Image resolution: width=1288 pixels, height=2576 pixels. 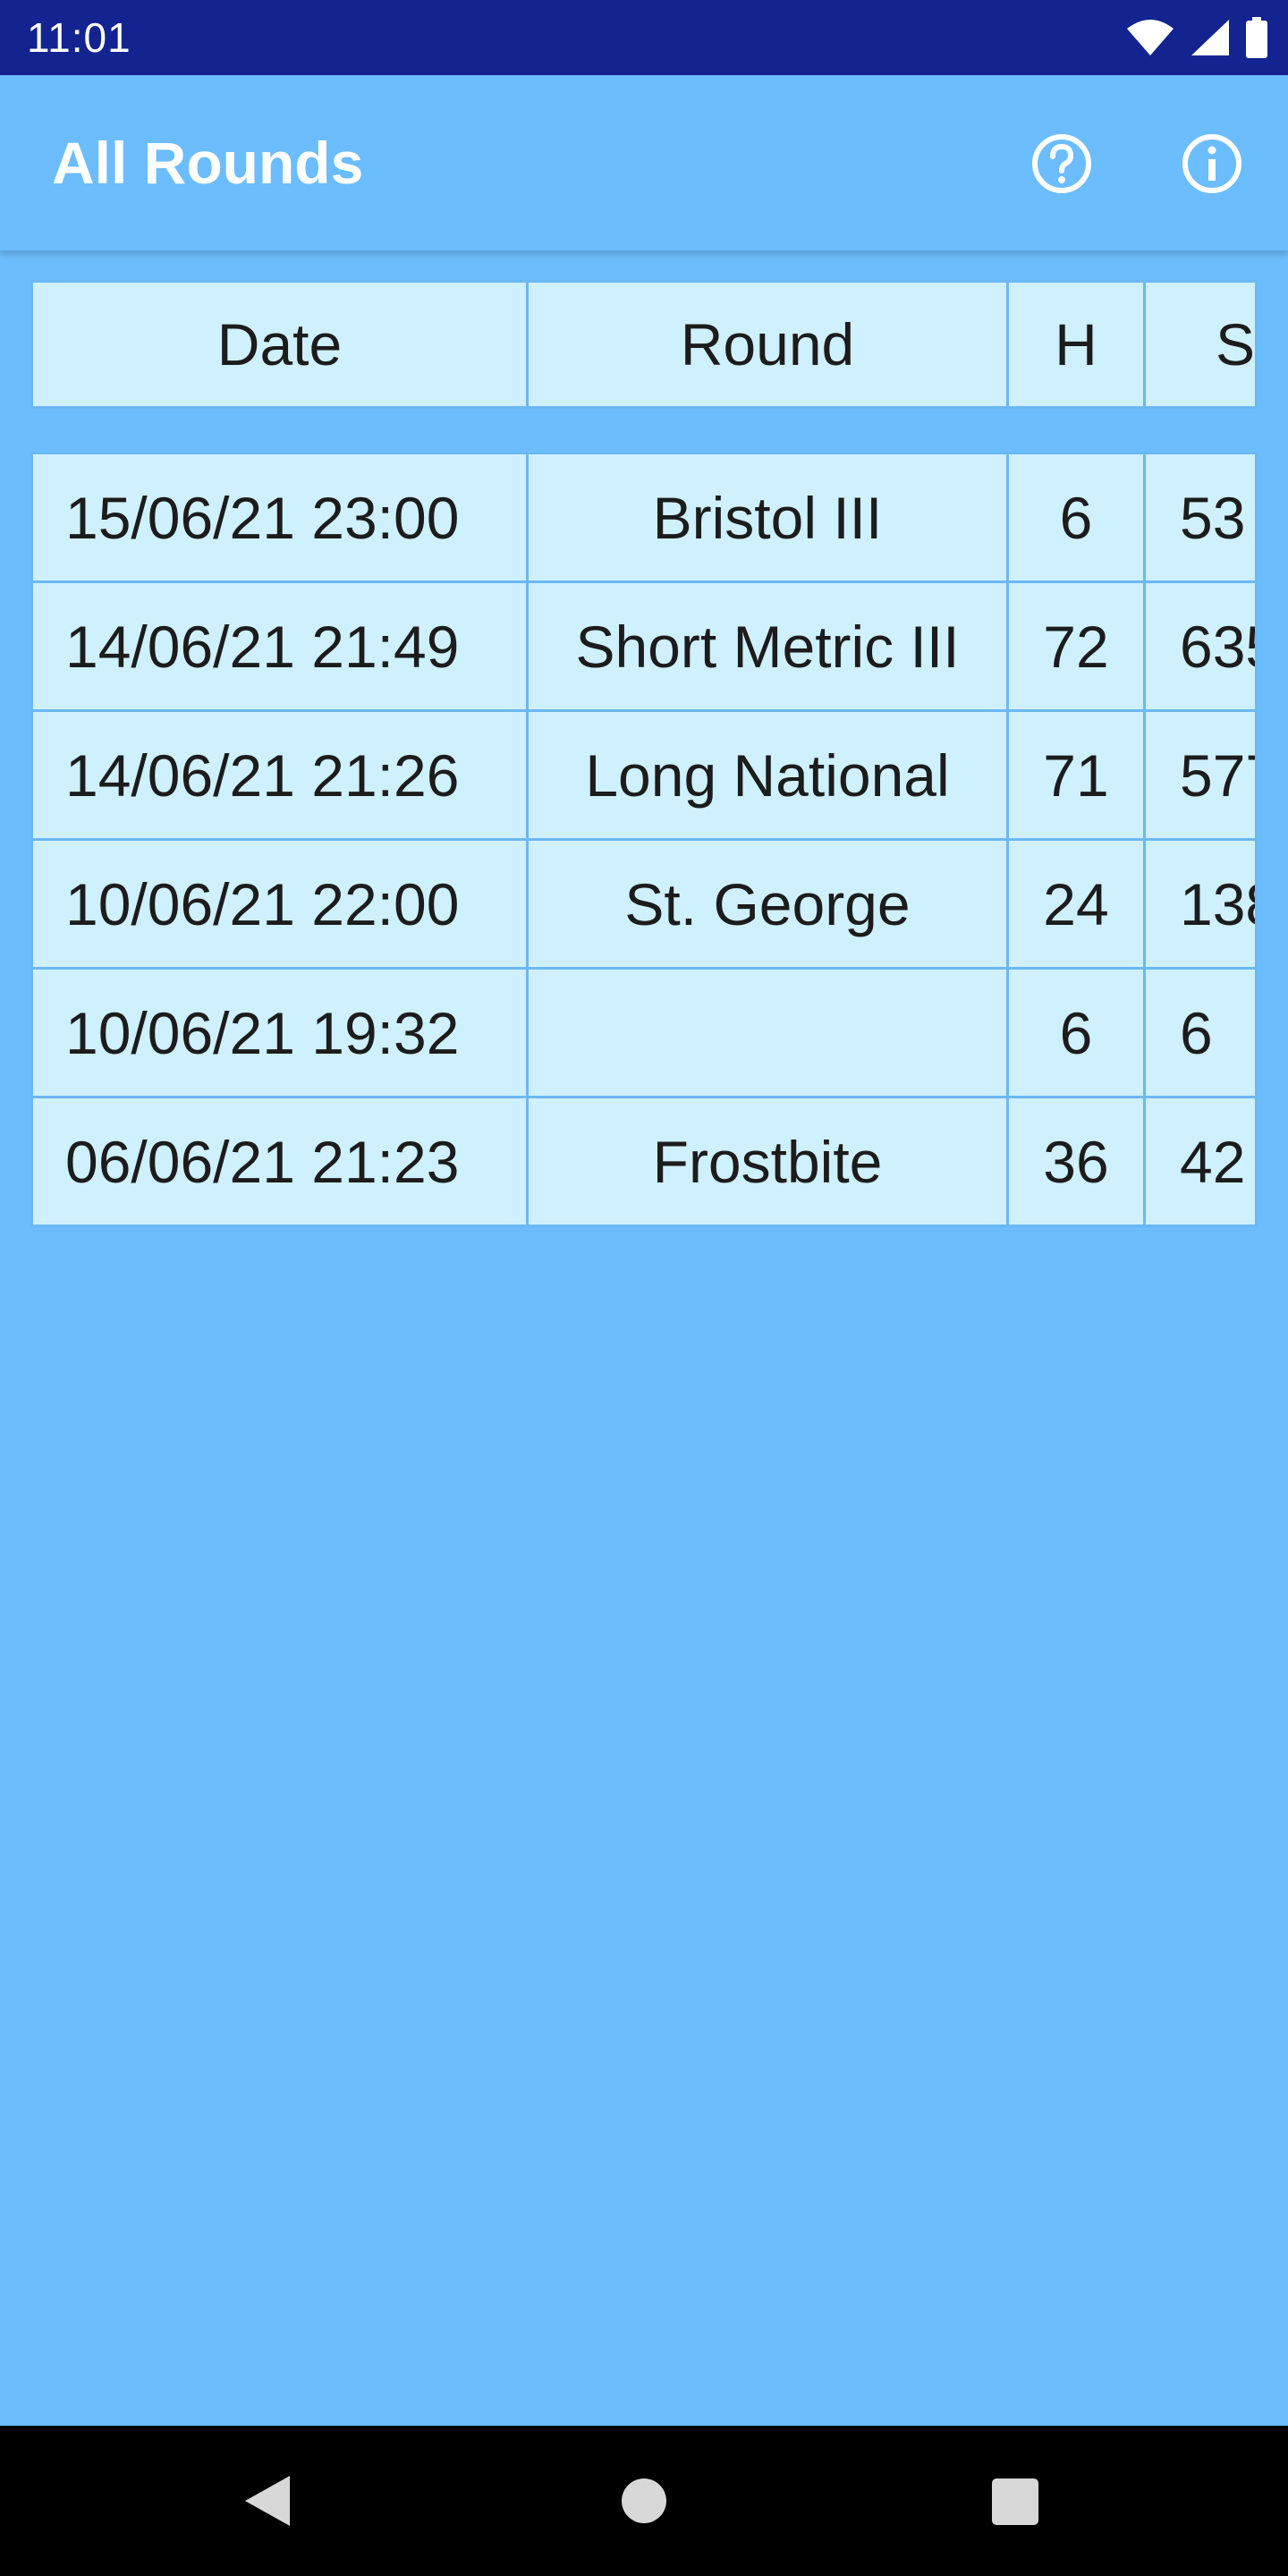 I want to click on info-button, so click(x=1212, y=163).